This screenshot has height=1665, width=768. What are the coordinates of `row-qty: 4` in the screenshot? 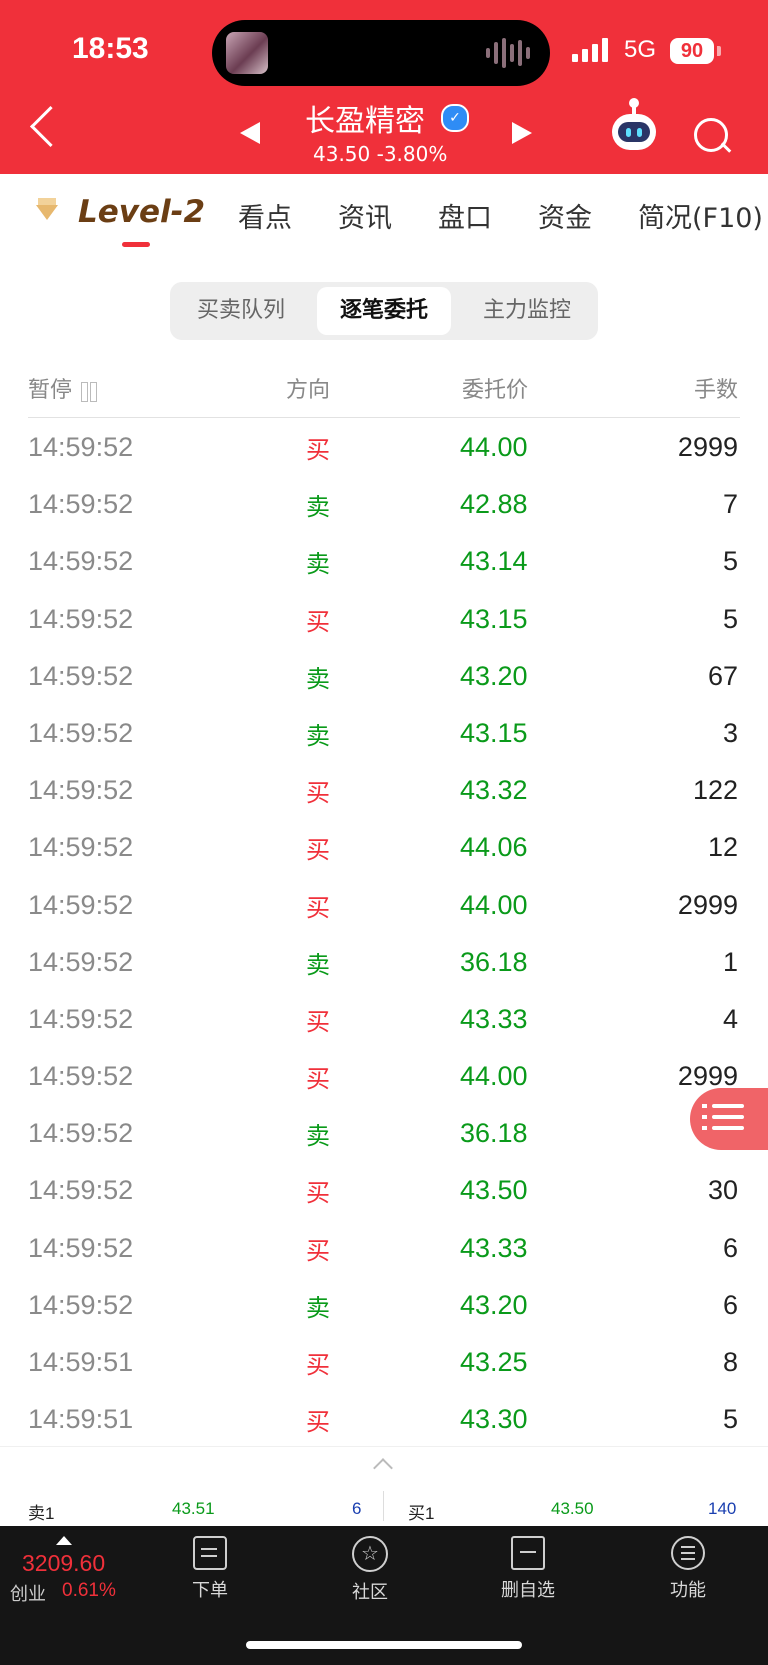 It's located at (730, 1018).